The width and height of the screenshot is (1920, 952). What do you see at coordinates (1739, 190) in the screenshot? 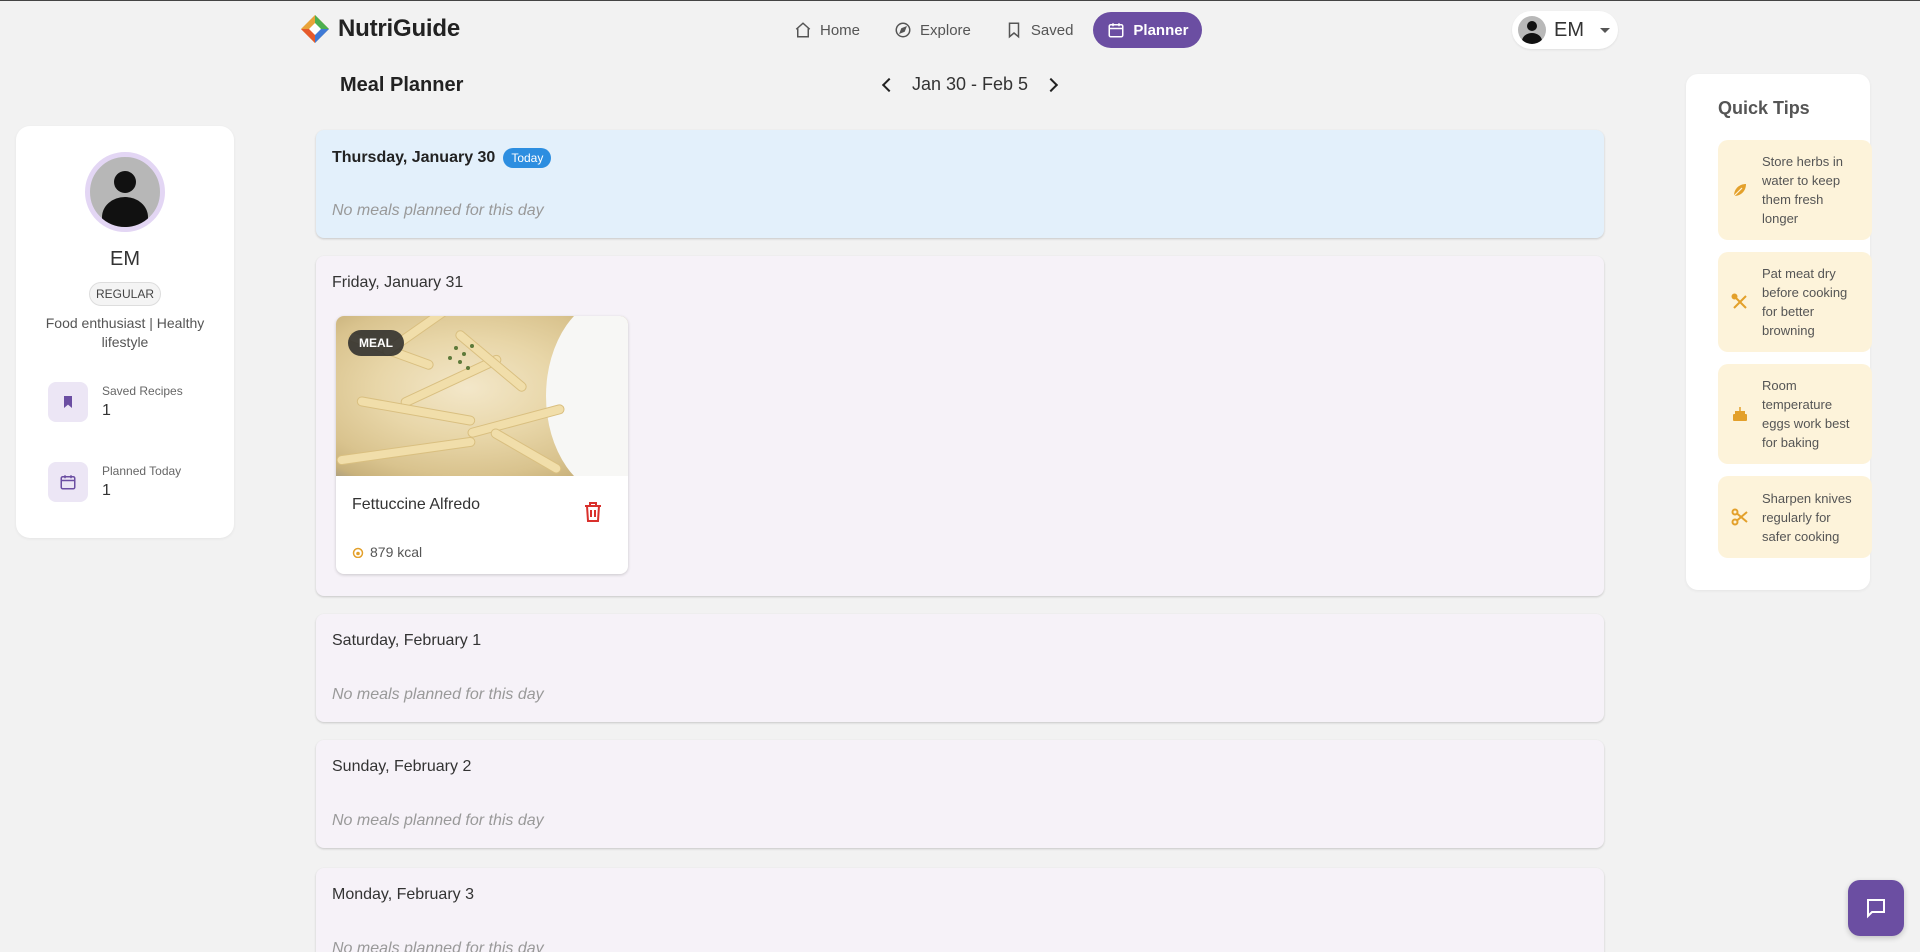
I see `leaf-icon` at bounding box center [1739, 190].